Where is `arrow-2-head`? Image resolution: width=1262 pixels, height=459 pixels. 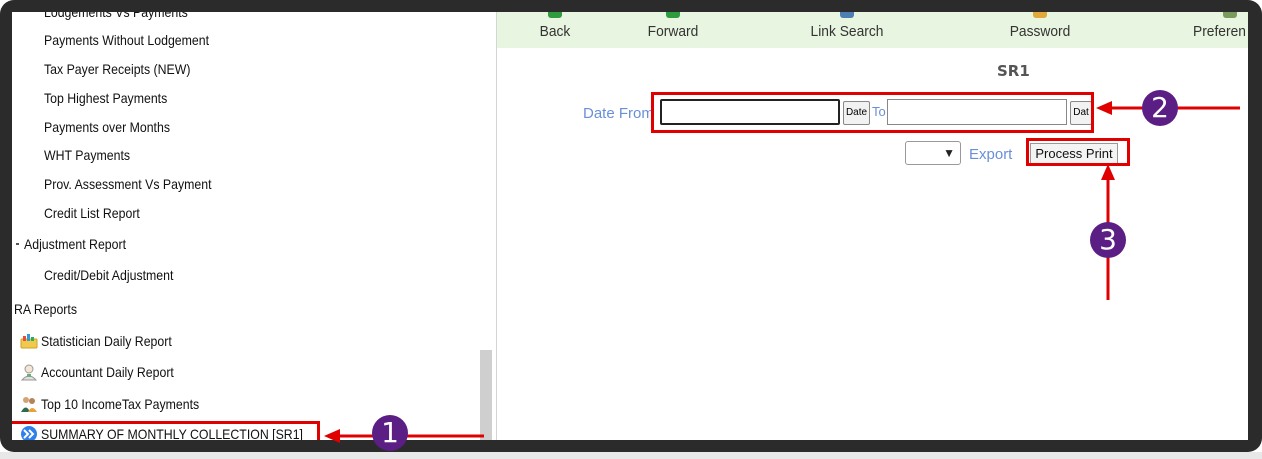
arrow-2-head is located at coordinates (1104, 108).